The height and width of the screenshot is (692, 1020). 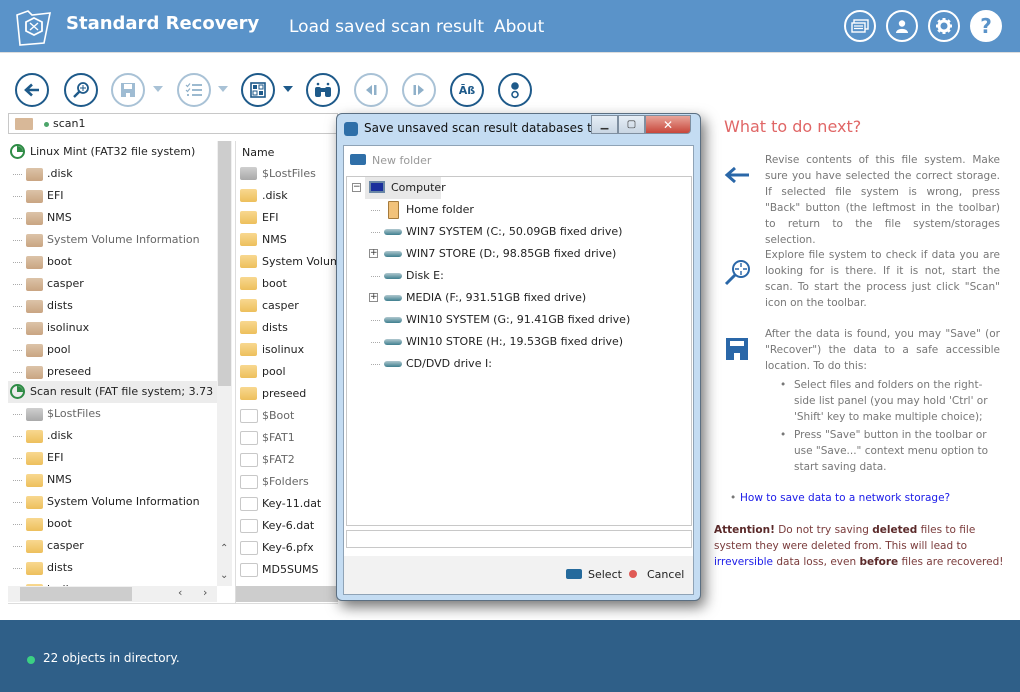 What do you see at coordinates (323, 90) in the screenshot?
I see `find-button` at bounding box center [323, 90].